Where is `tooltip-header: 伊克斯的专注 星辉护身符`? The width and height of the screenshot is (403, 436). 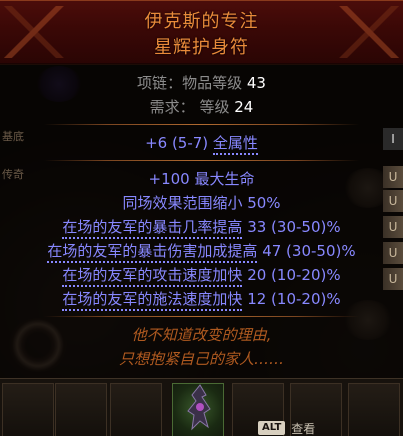 tooltip-header: 伊克斯的专注 星辉护身符 is located at coordinates (201, 32).